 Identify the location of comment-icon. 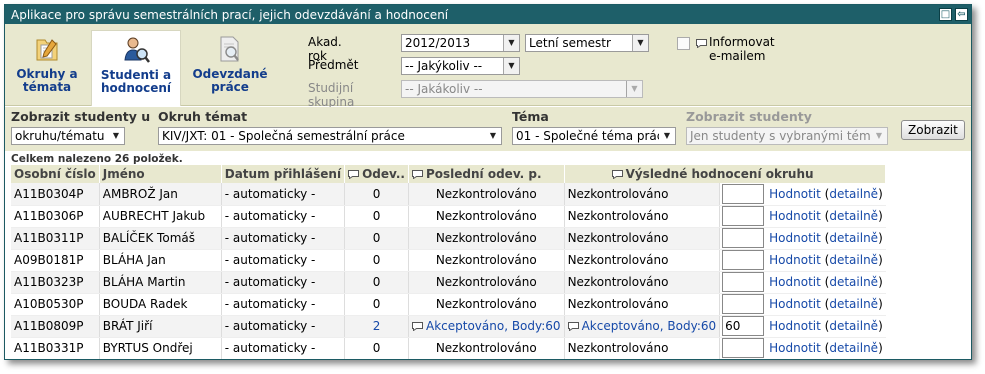
(617, 174).